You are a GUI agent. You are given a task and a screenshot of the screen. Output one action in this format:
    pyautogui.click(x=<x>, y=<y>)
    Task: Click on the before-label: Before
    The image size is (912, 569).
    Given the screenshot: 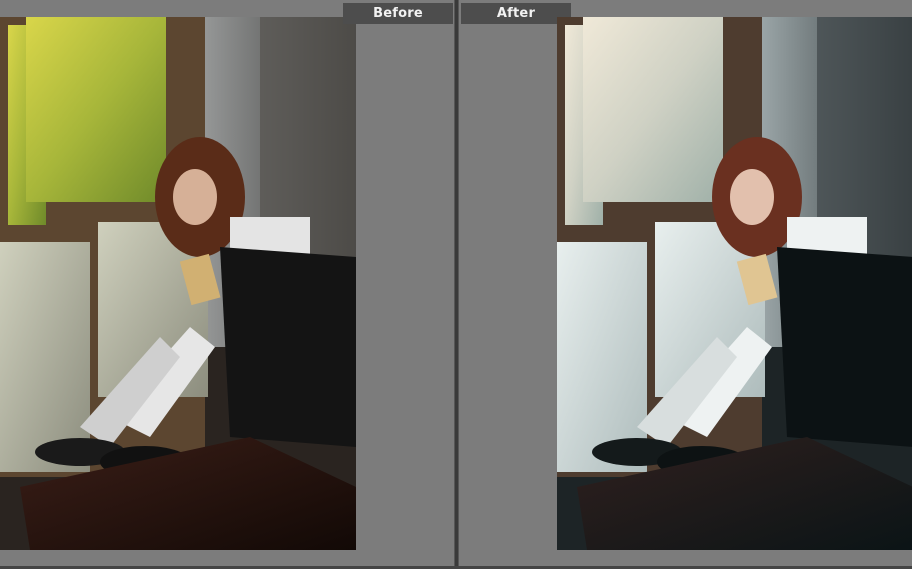 What is the action you would take?
    pyautogui.click(x=398, y=13)
    